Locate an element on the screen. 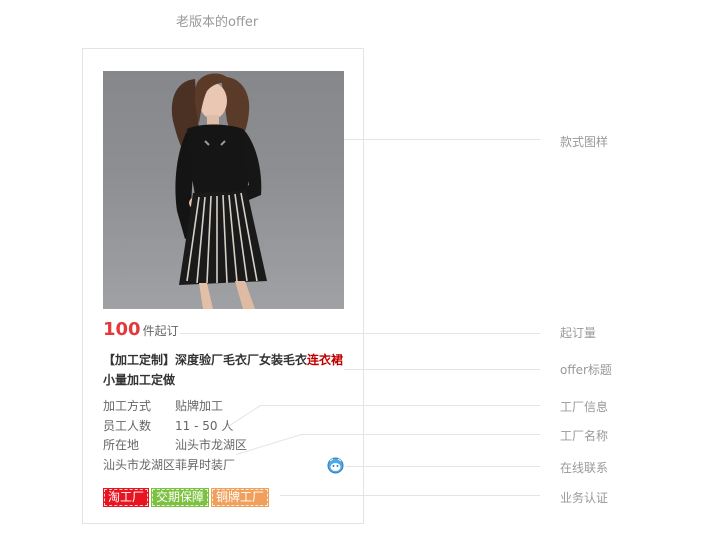  leader-line-contact is located at coordinates (443, 466).